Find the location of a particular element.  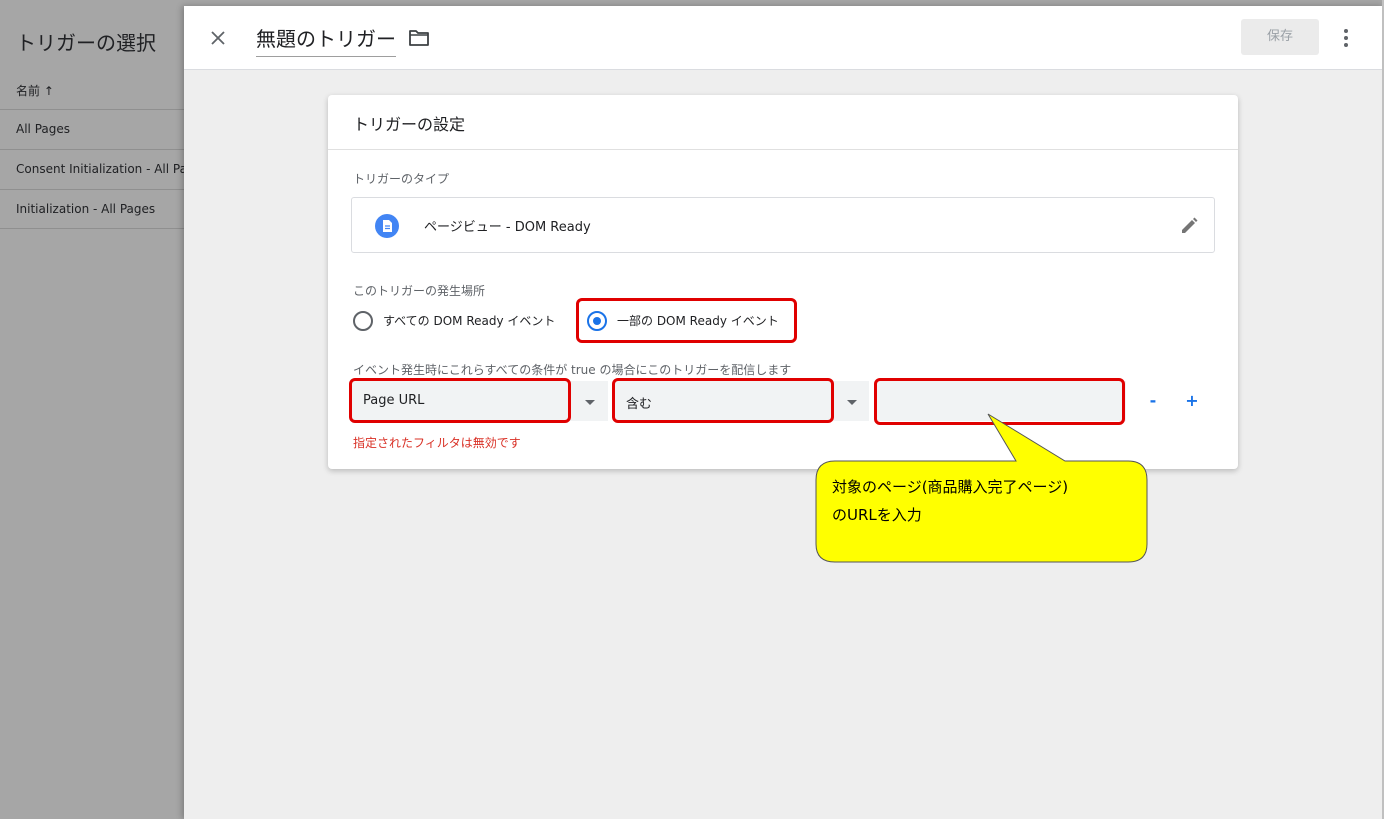

variable-select: Page URL is located at coordinates (479, 401).